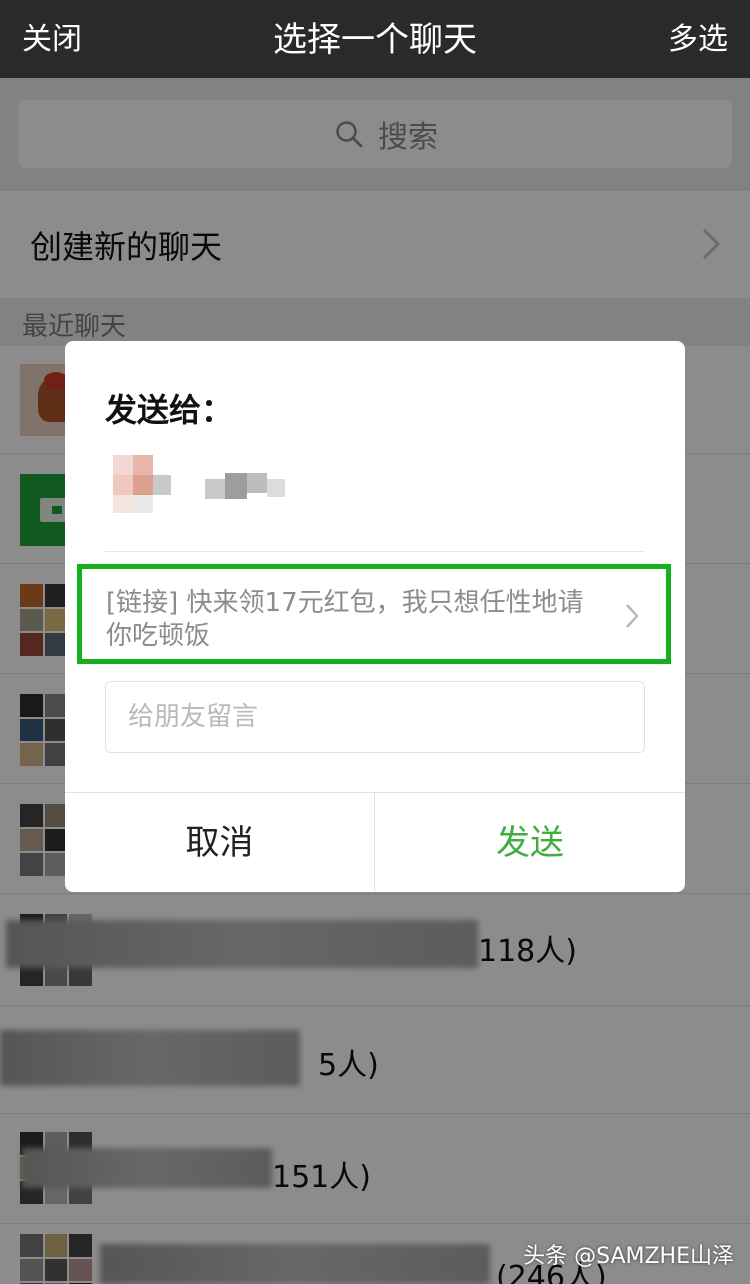  I want to click on link-preview-text: [链接] 快来领17元红包，我只想任性地请你吃顿饭, so click(345, 619).